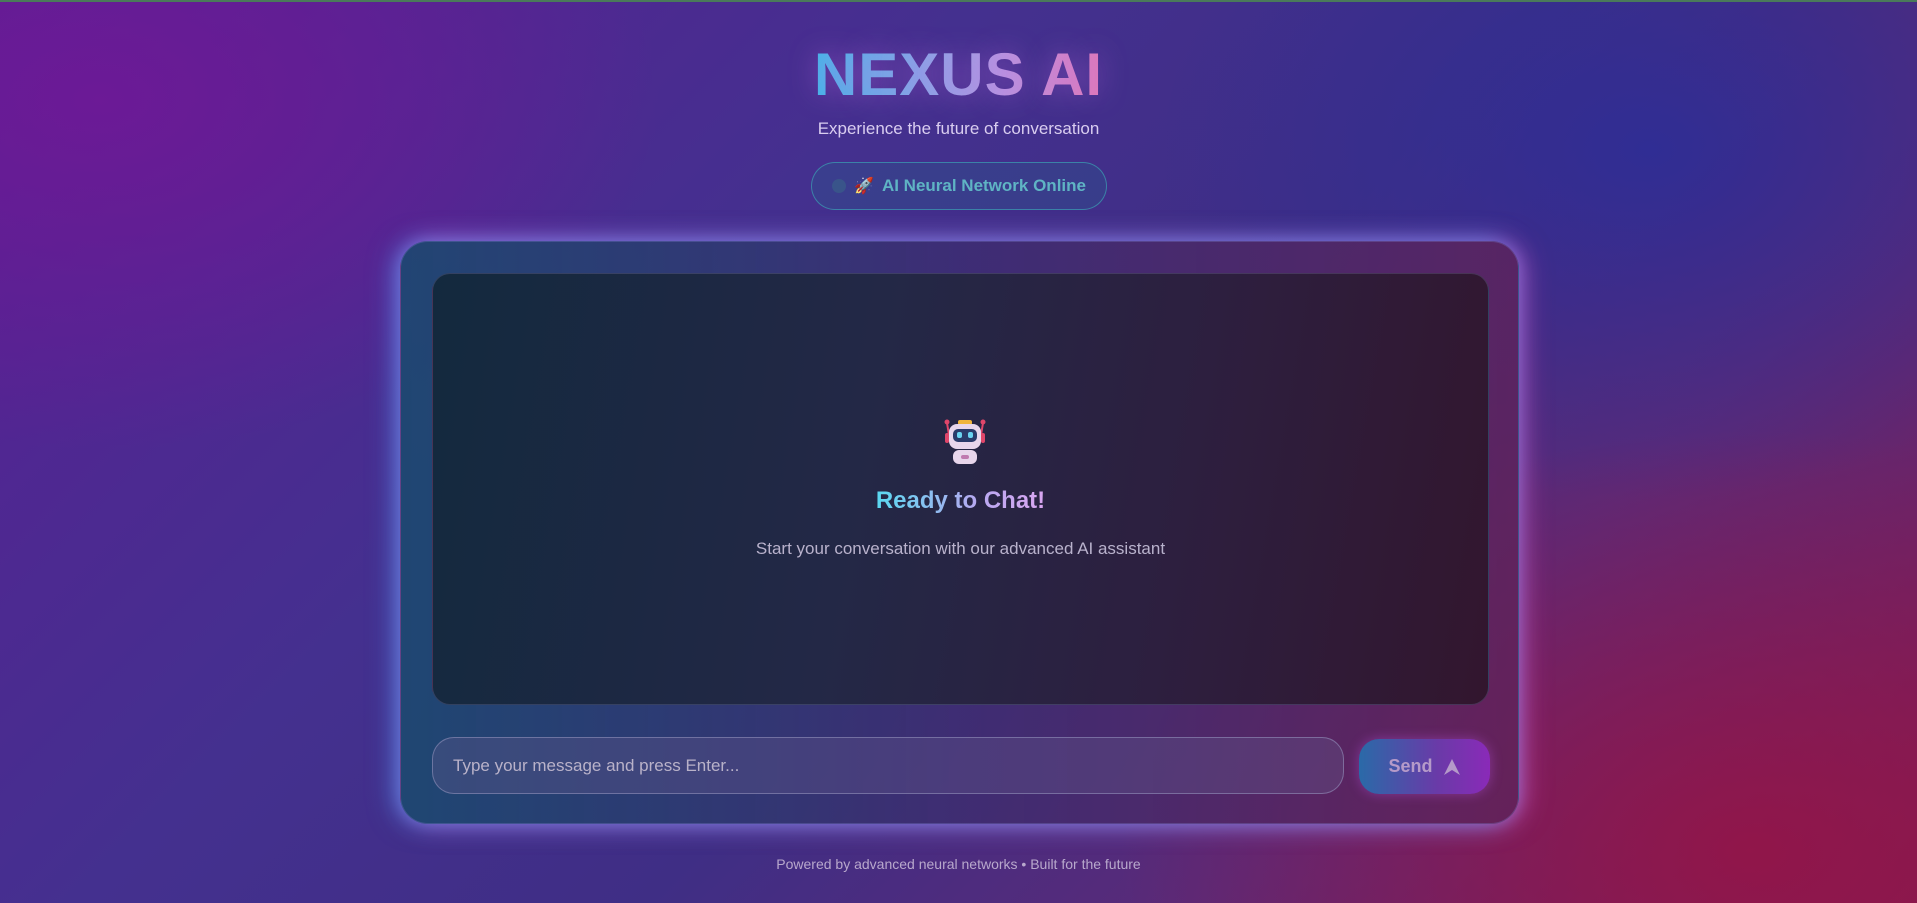 The width and height of the screenshot is (1917, 903). Describe the element at coordinates (983, 185) in the screenshot. I see `status-label: AI Neural Network Online` at that location.